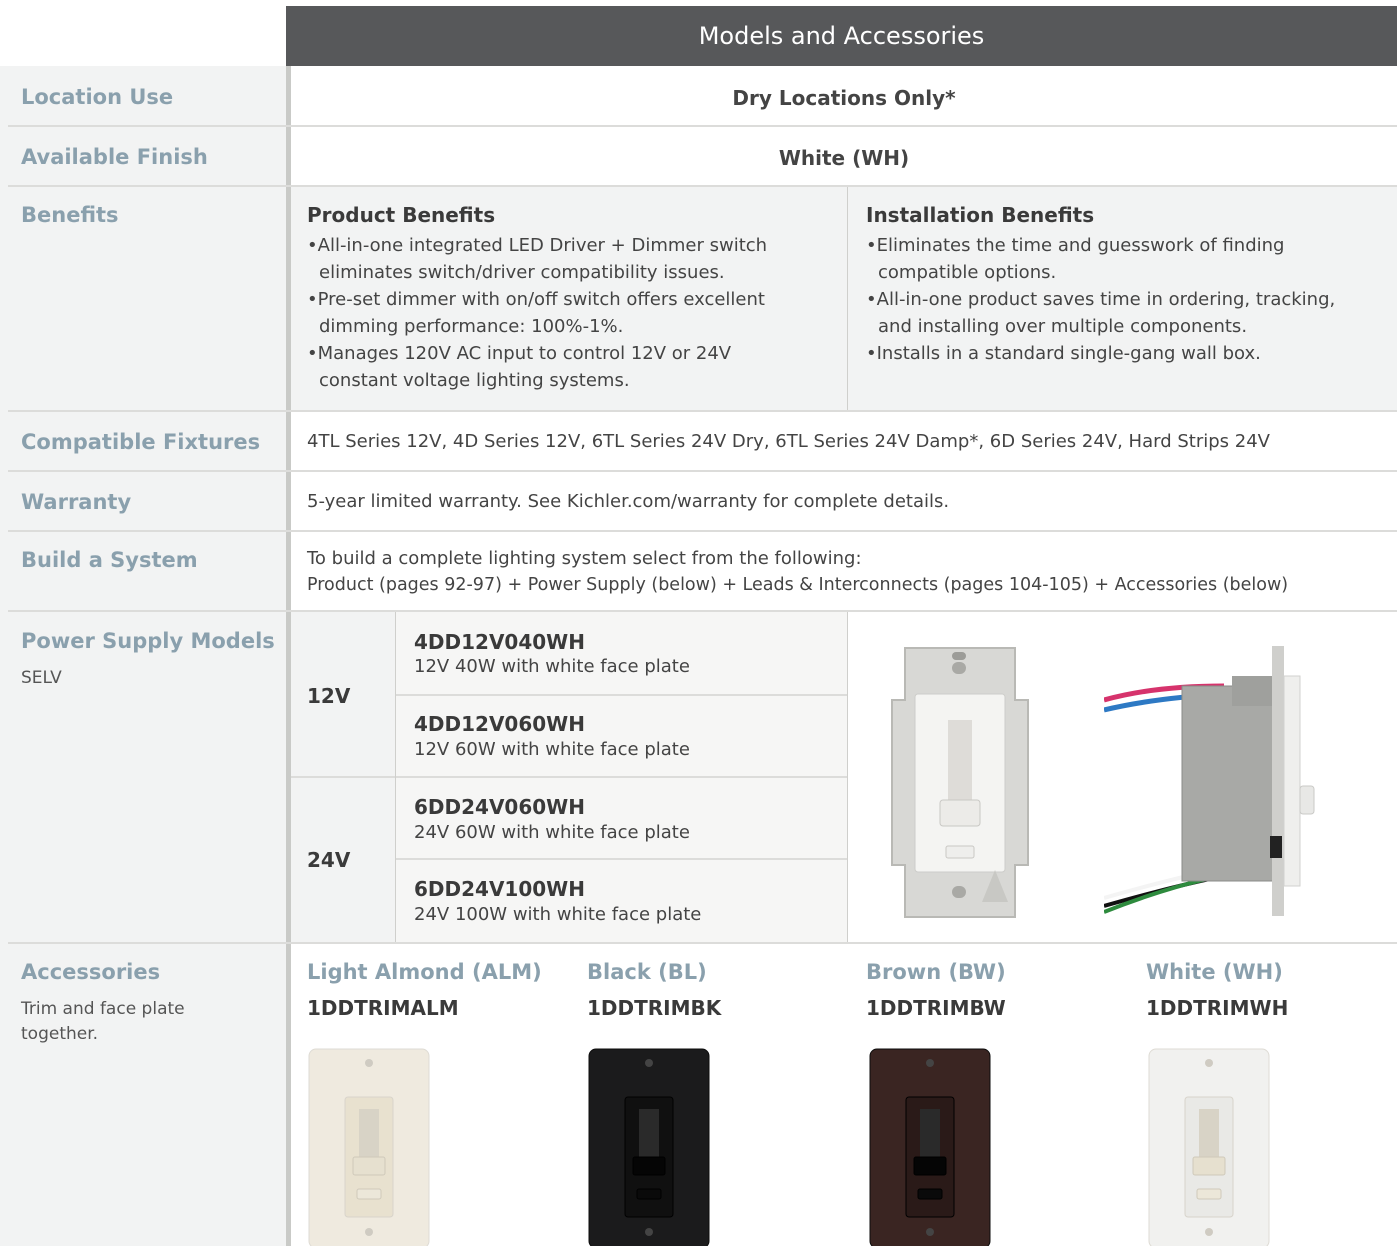 The height and width of the screenshot is (1246, 1397). What do you see at coordinates (936, 1008) in the screenshot?
I see `accessory-code: 1DDTRIMBW` at bounding box center [936, 1008].